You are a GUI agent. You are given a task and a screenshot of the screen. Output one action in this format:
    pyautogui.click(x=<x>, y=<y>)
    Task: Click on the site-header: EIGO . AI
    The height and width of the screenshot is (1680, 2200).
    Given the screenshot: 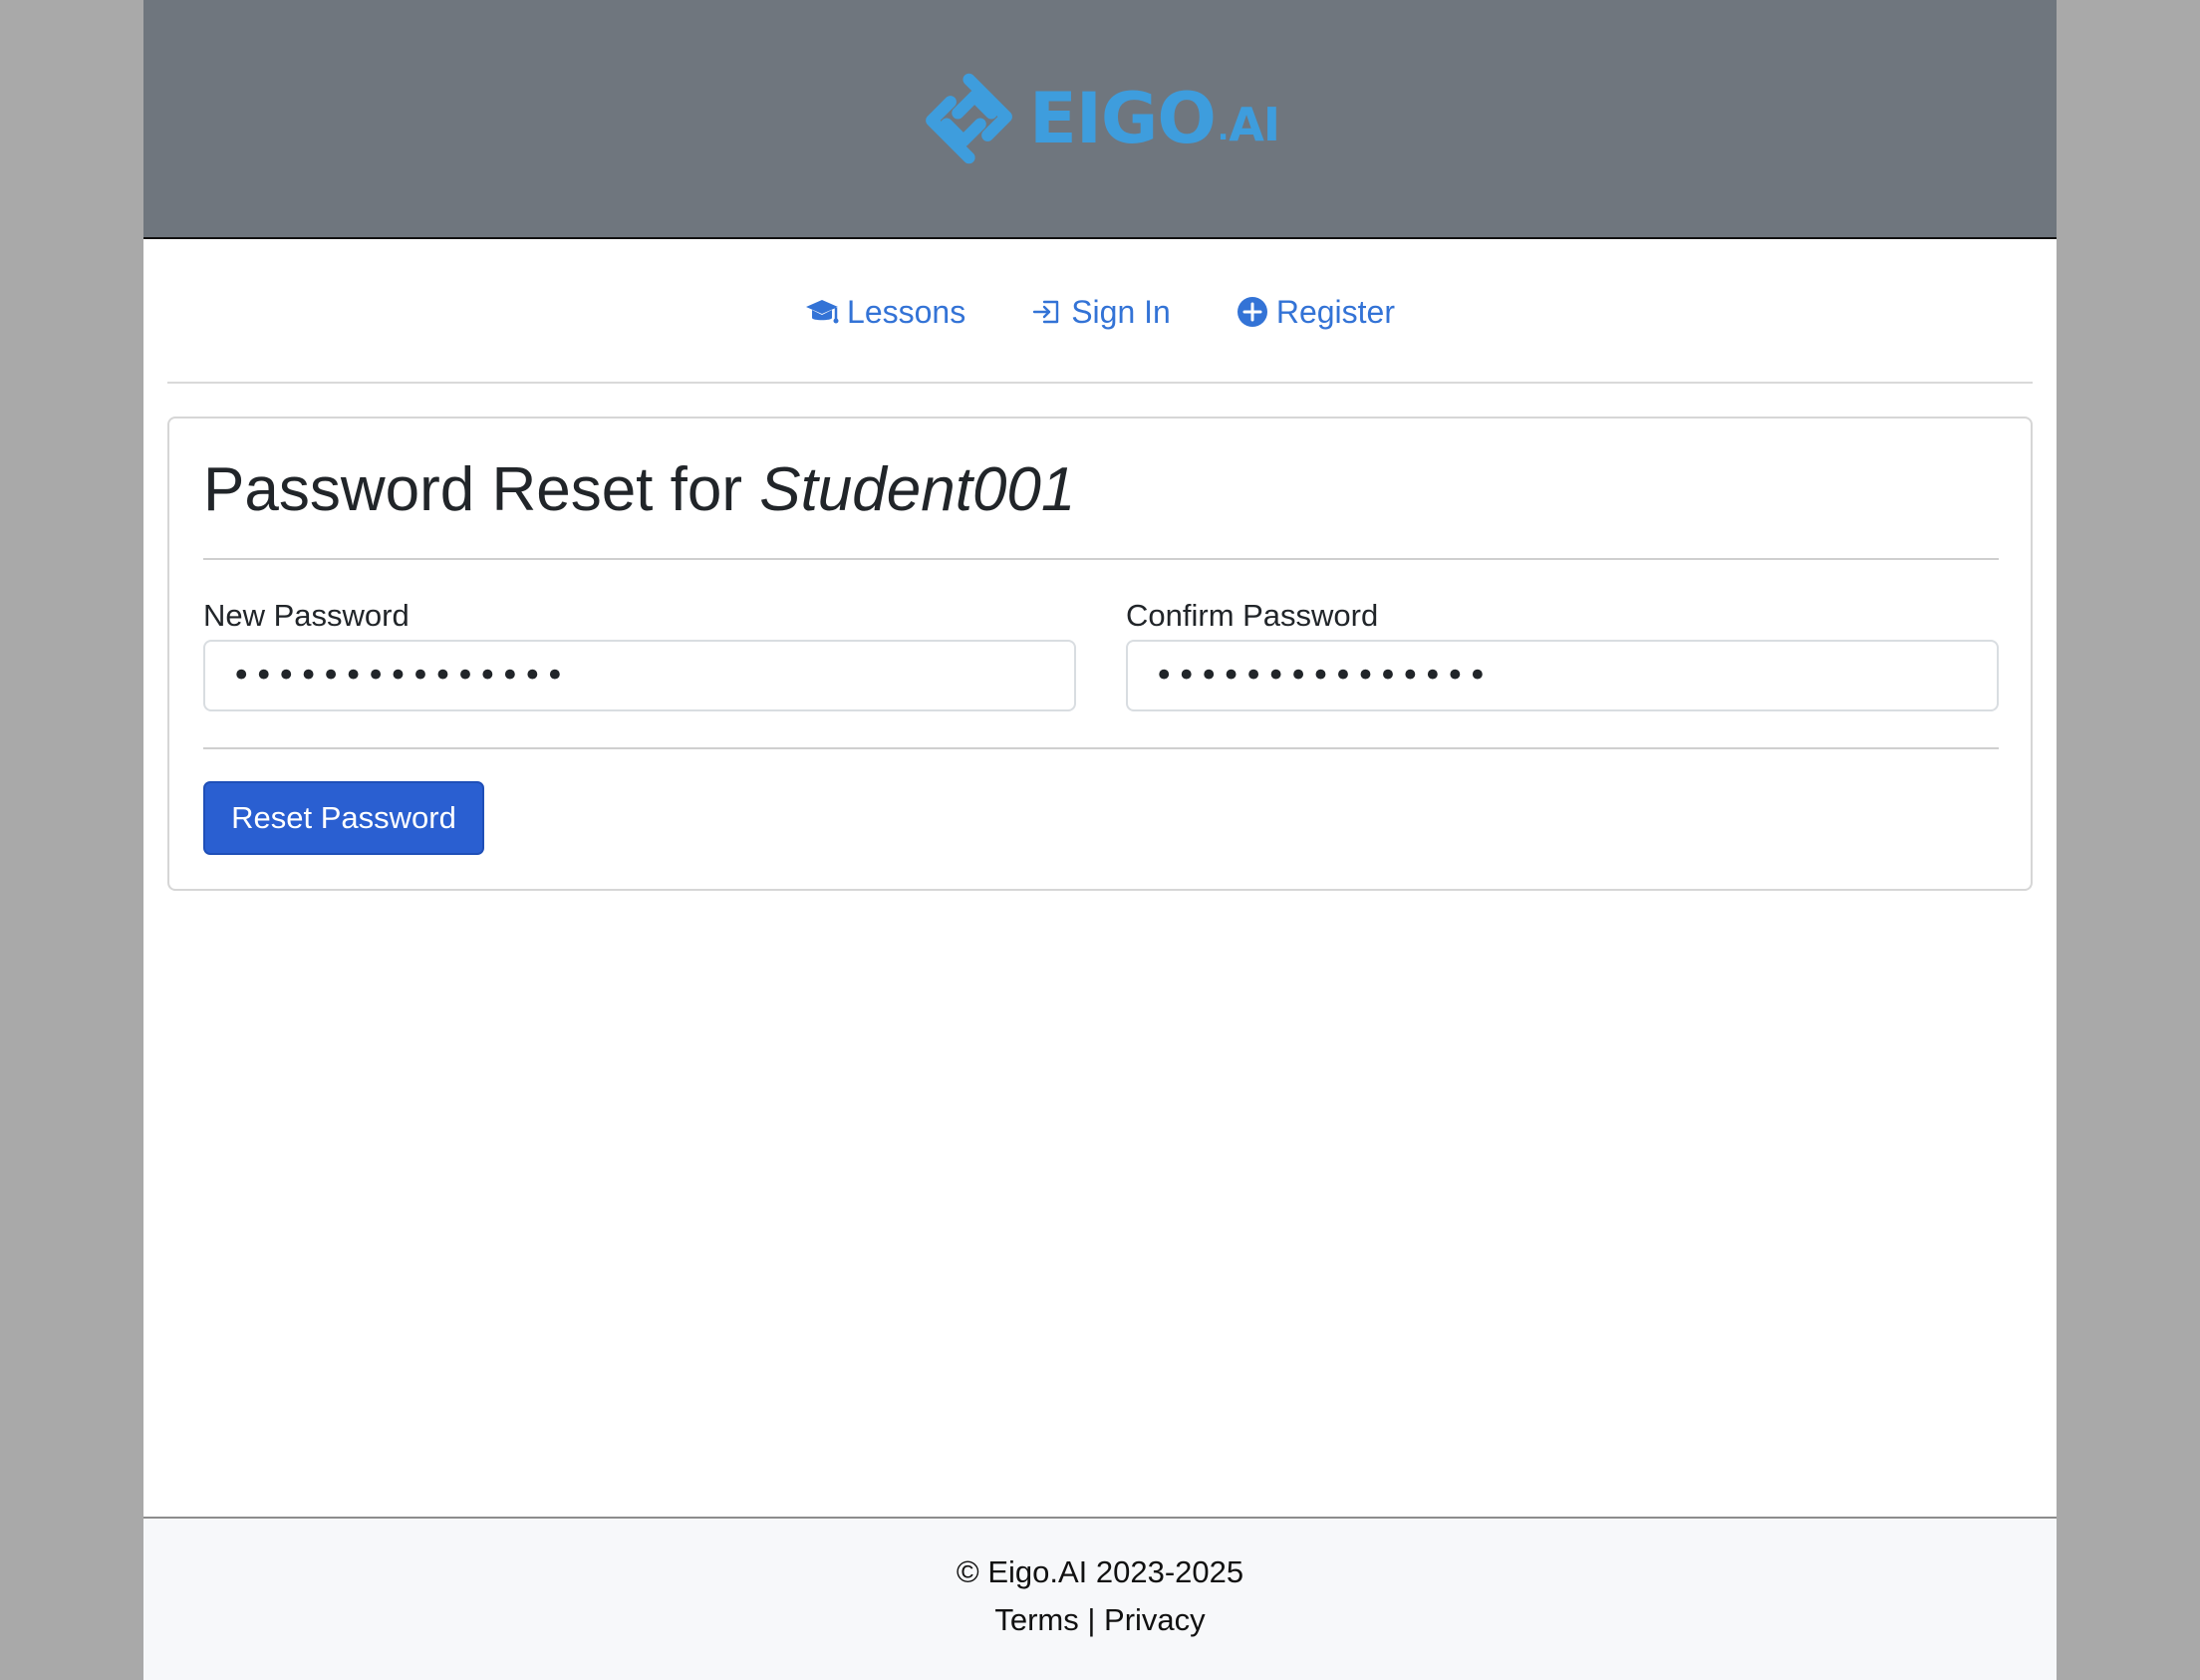 What is the action you would take?
    pyautogui.click(x=1100, y=119)
    